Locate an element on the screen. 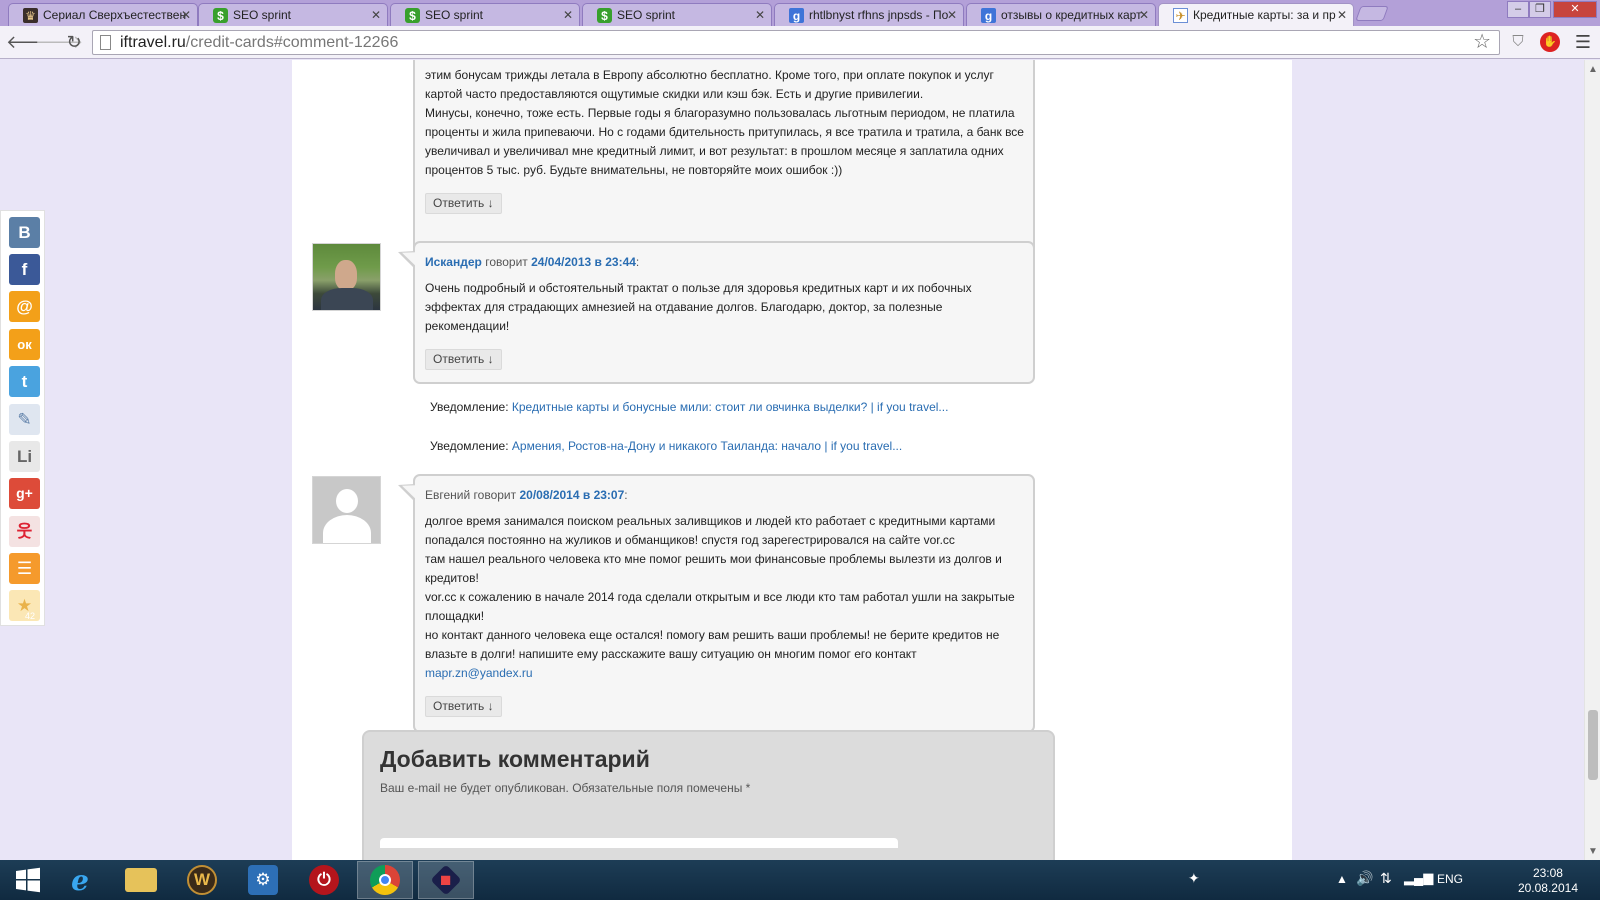  tab-0: ♛ Сериал Сверхъестествен ✕ is located at coordinates (103, 14).